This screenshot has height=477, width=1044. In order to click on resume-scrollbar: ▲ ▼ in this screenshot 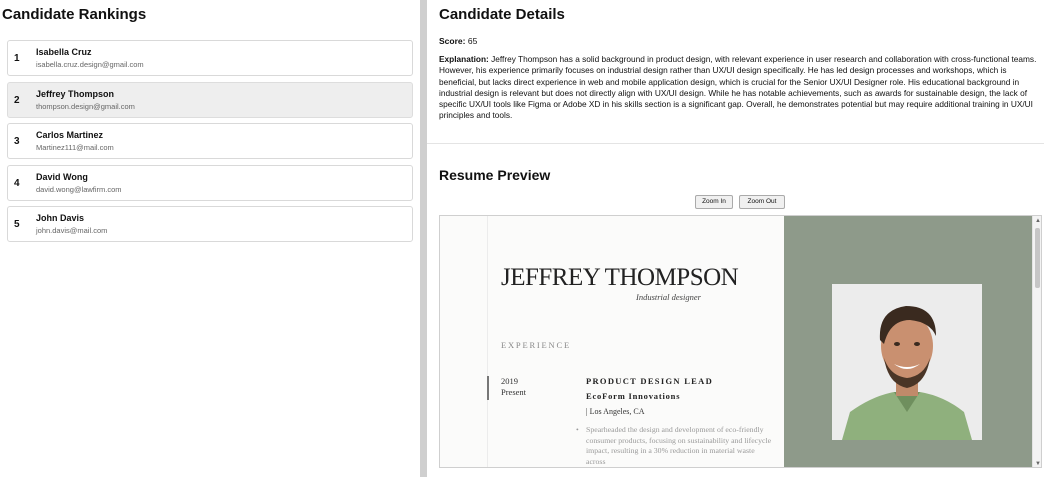, I will do `click(1036, 341)`.